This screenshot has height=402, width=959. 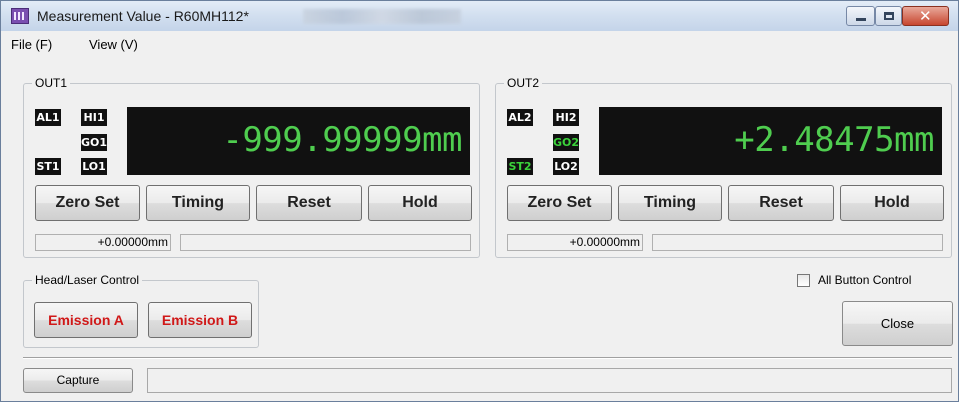 I want to click on indicator-hi2: HI2, so click(x=566, y=117).